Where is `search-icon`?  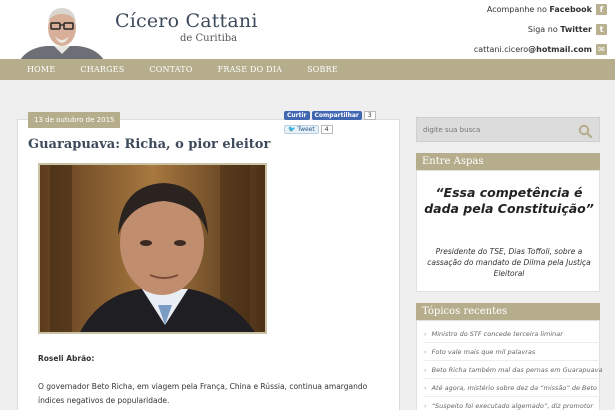
search-icon is located at coordinates (585, 132).